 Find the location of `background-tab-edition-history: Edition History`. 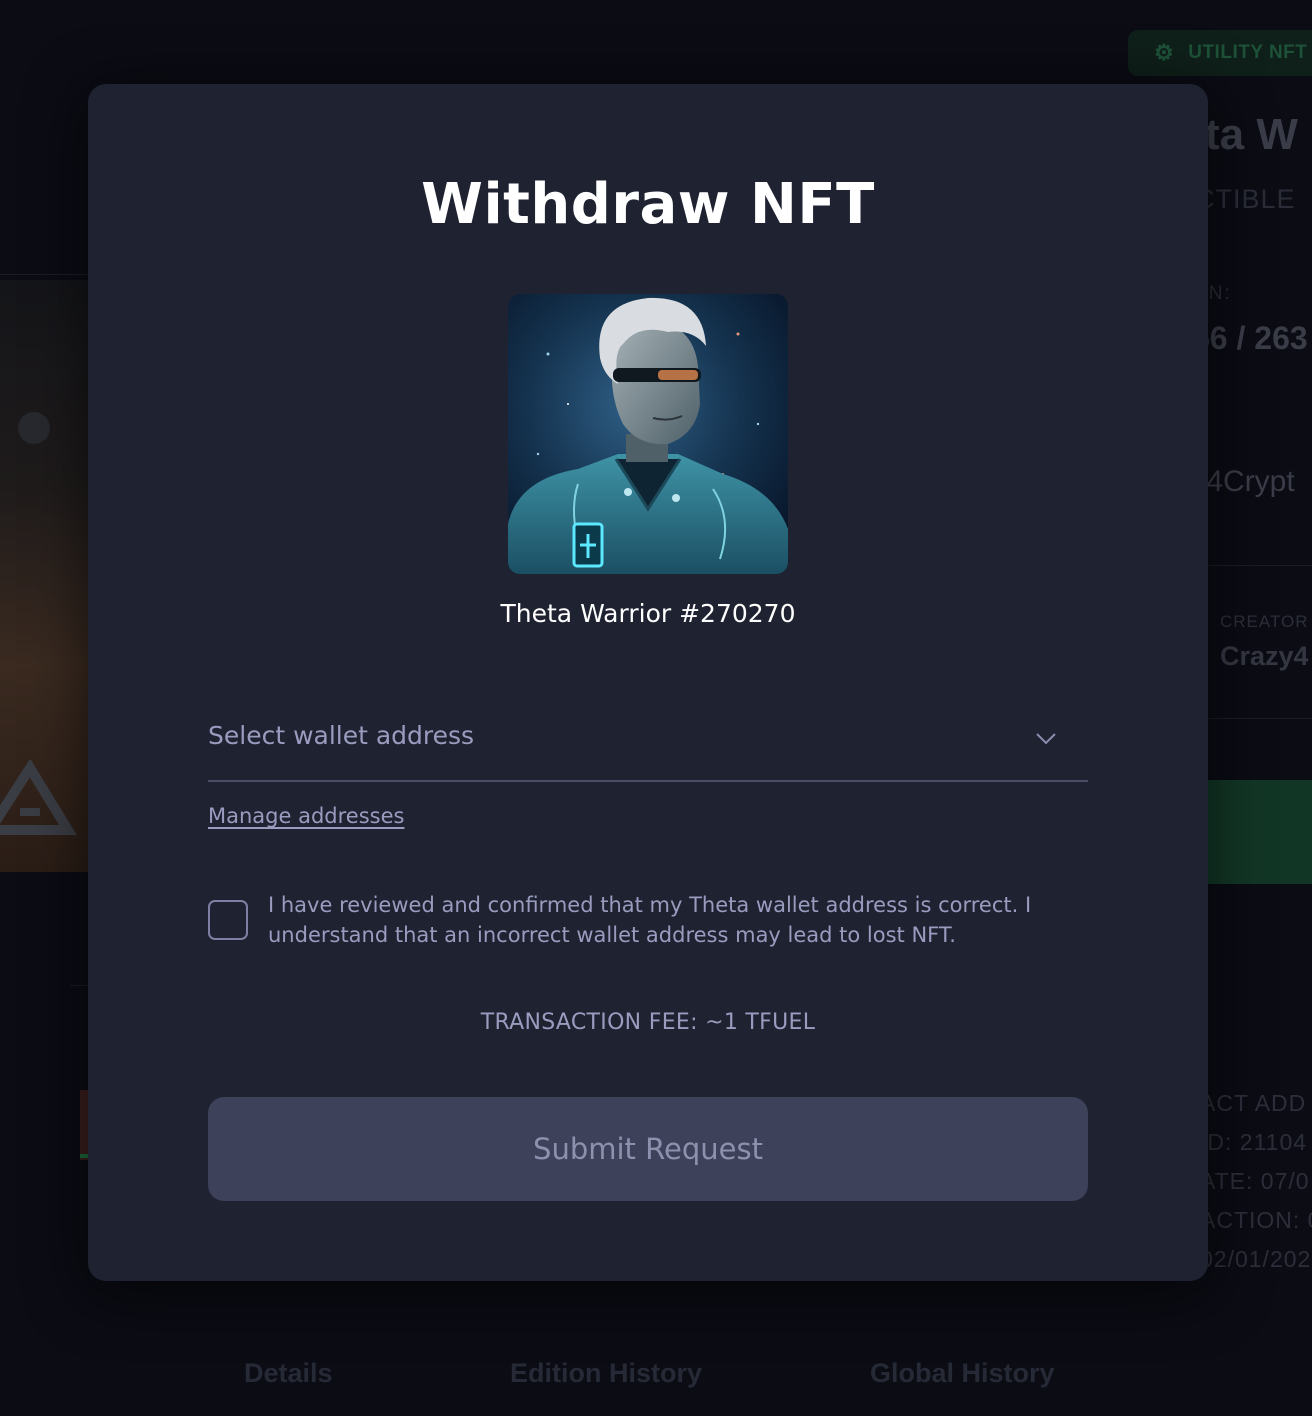

background-tab-edition-history: Edition History is located at coordinates (606, 1373).